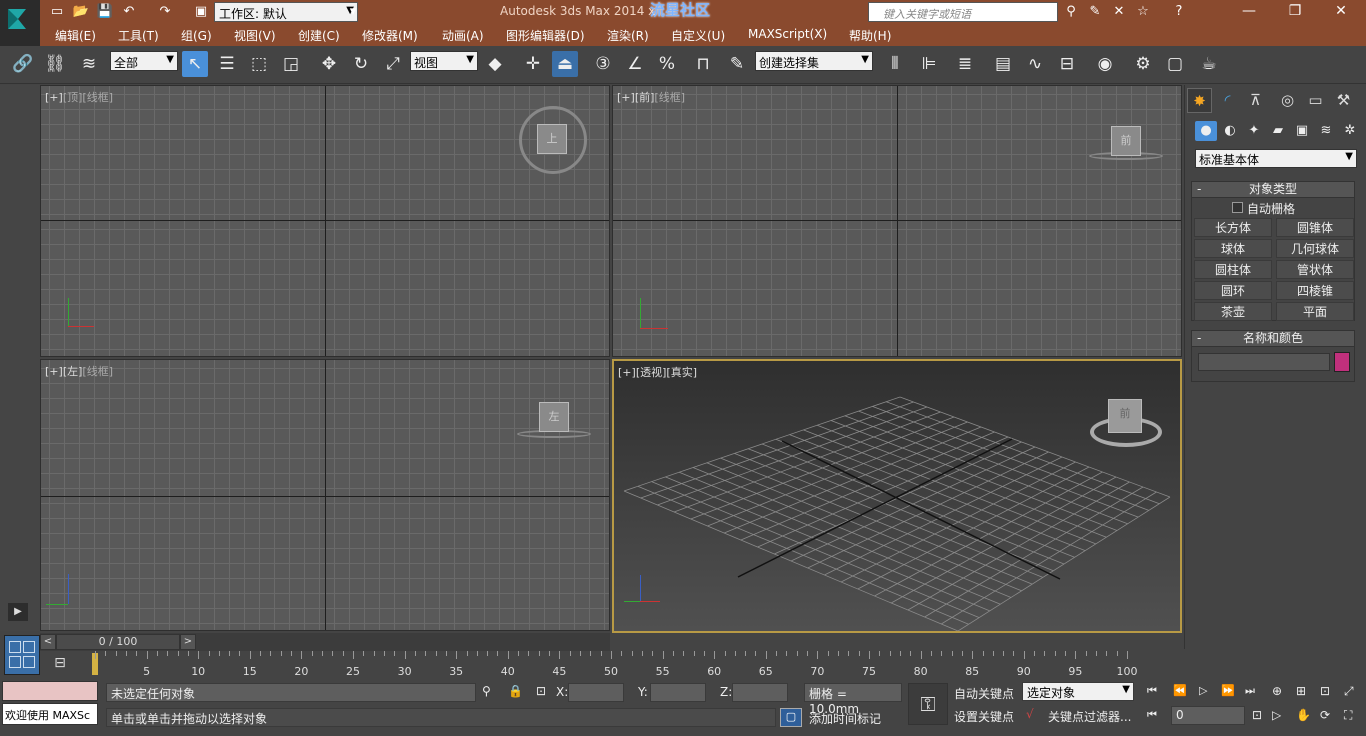 This screenshot has width=1366, height=736. Describe the element at coordinates (1175, 64) in the screenshot. I see `rendered-frame-window-icon: ▢` at that location.